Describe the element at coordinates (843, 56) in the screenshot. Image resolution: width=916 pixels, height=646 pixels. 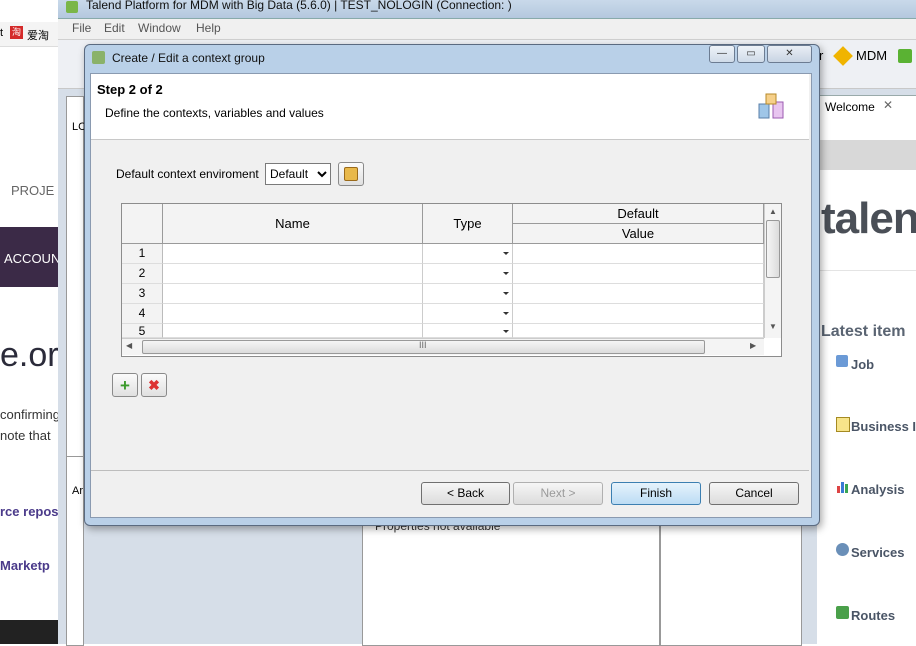
I see `mdm-perspective-icon` at that location.